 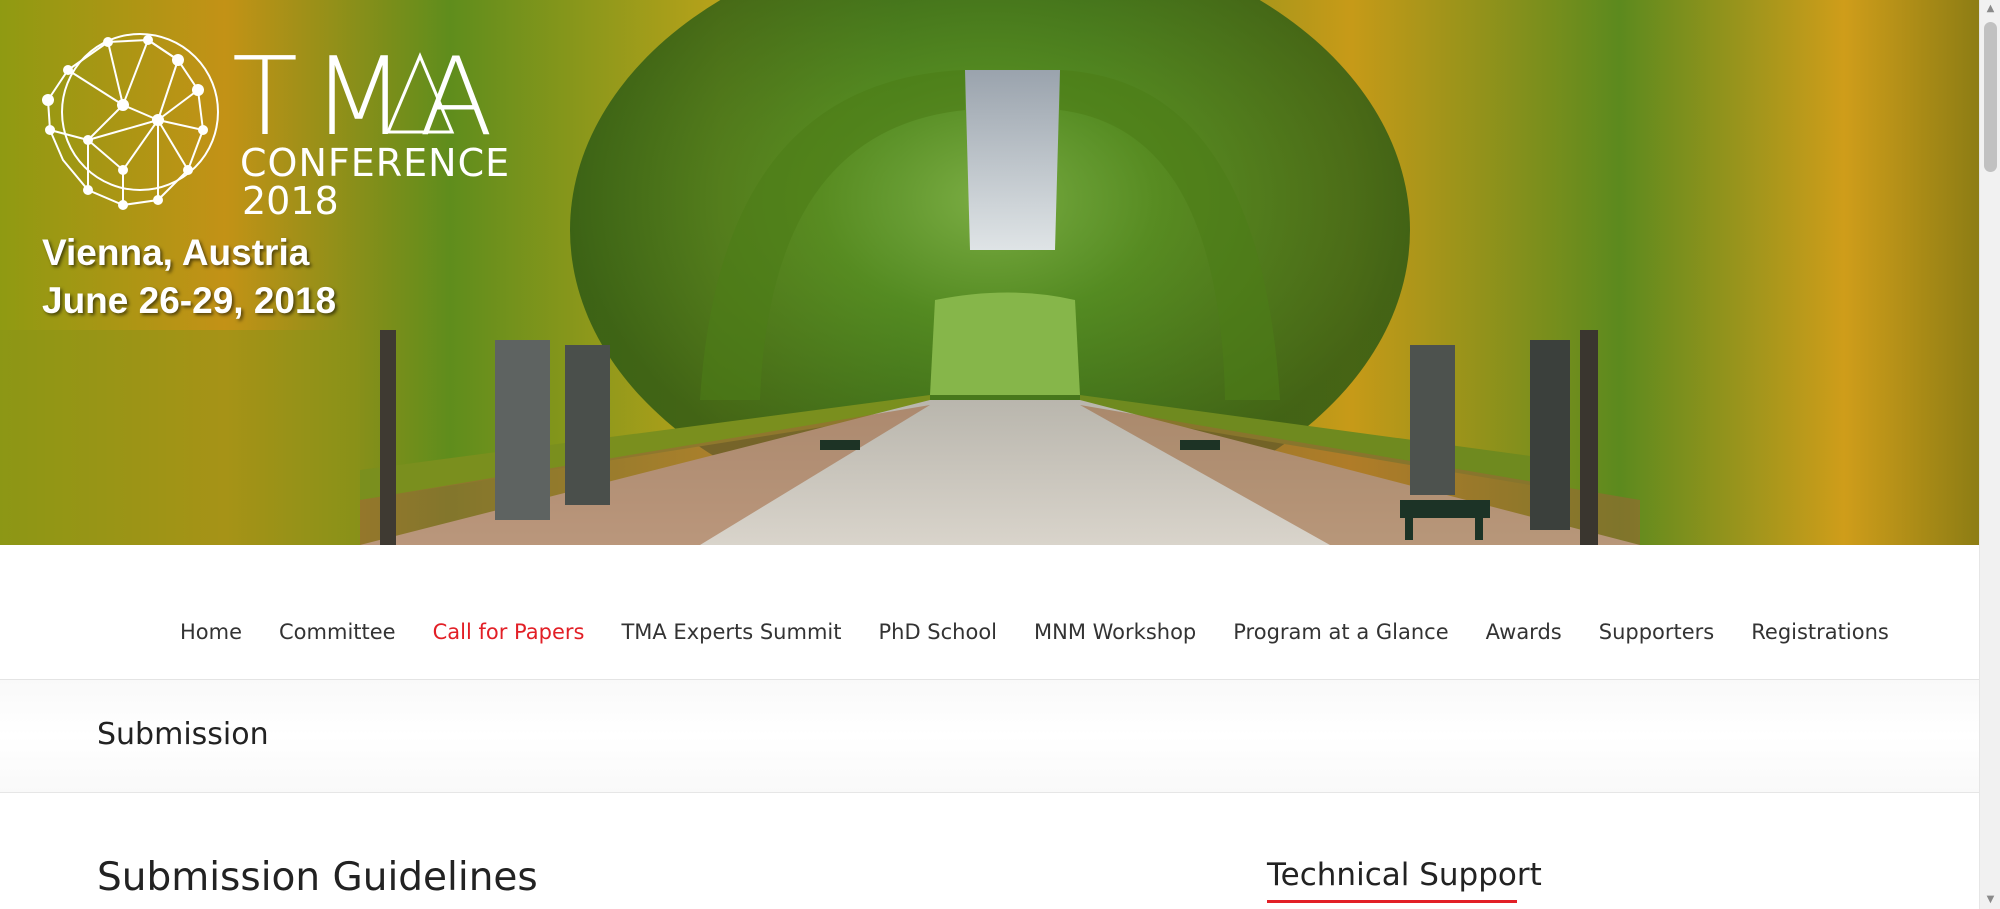 What do you see at coordinates (1524, 632) in the screenshot?
I see `nav-item-awards: Awards` at bounding box center [1524, 632].